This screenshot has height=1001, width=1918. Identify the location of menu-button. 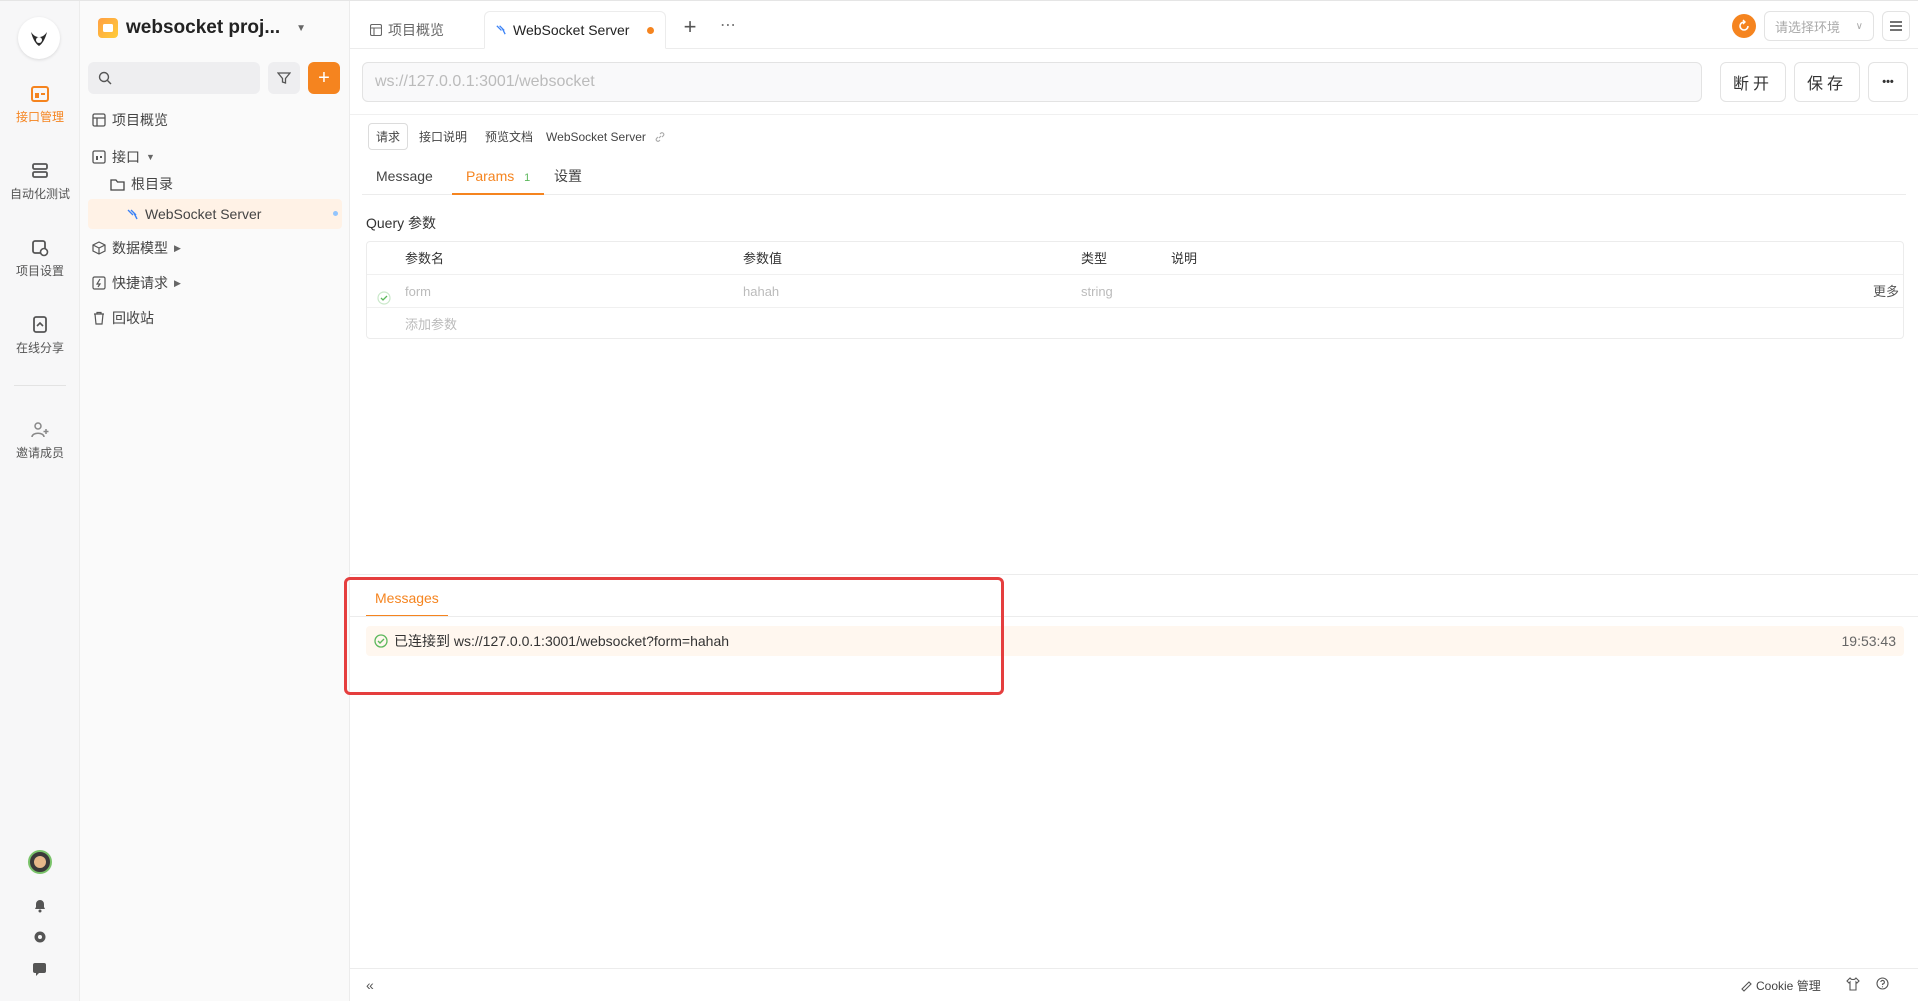
(1896, 26).